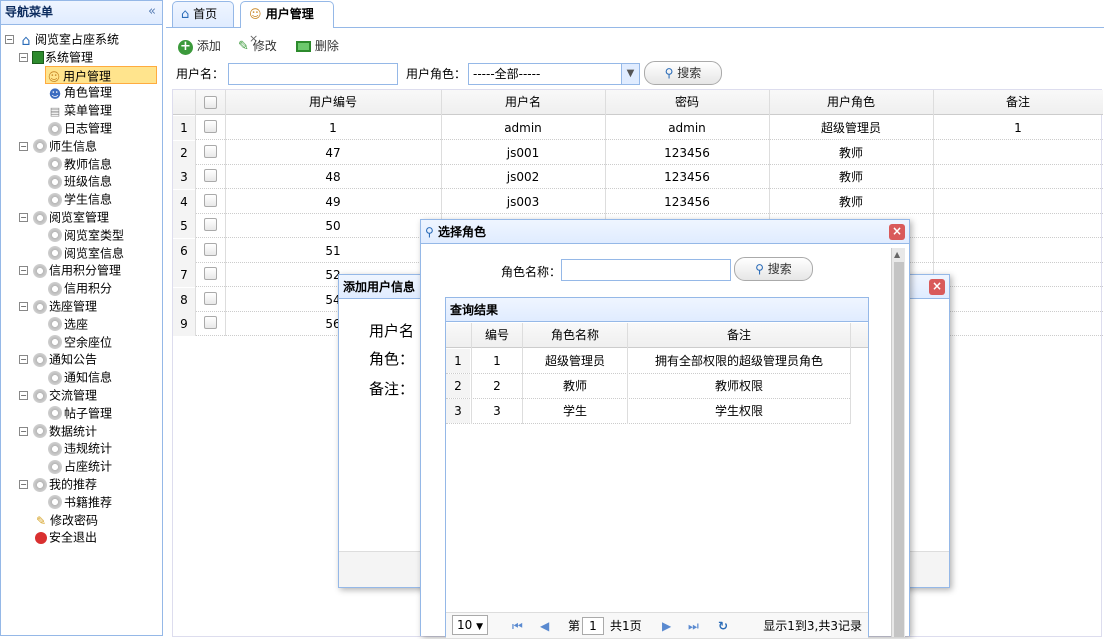  What do you see at coordinates (58, 484) in the screenshot?
I see `sidebar-item-25: − 我的推荐` at bounding box center [58, 484].